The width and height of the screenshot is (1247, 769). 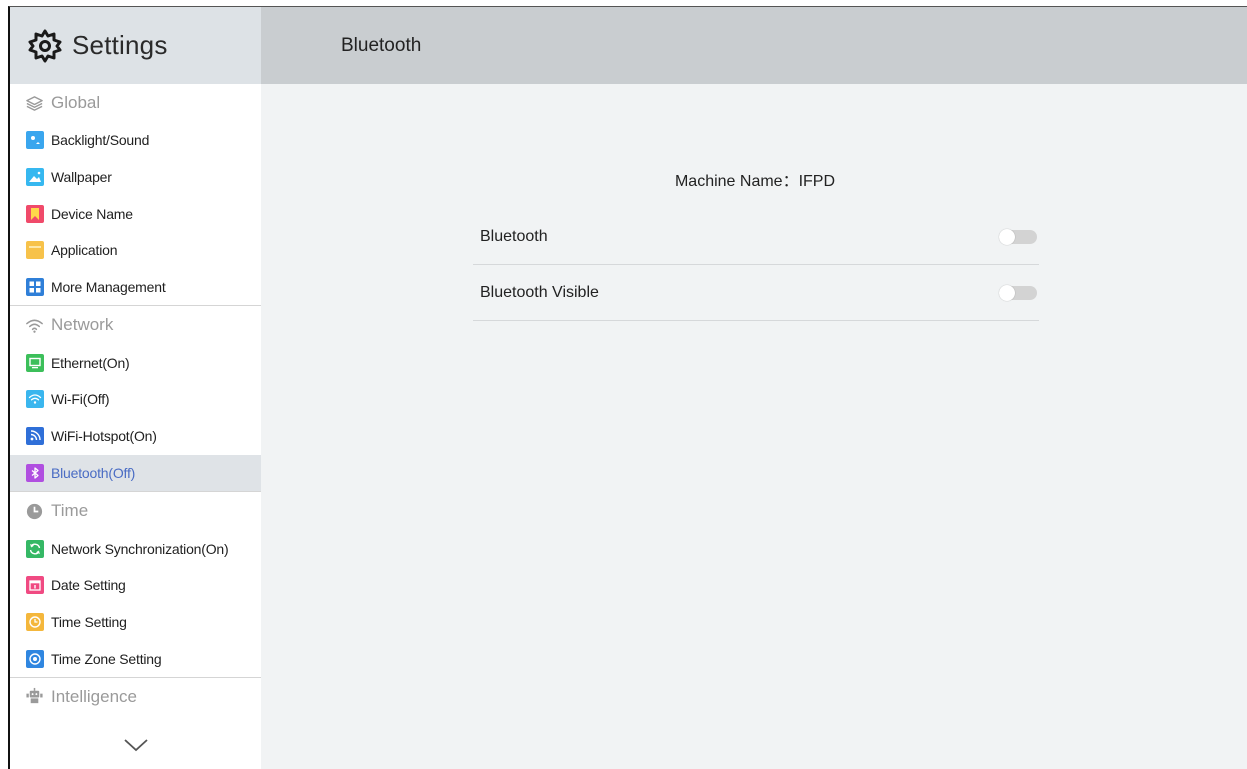 I want to click on machine-name-value: IFPD, so click(x=817, y=181).